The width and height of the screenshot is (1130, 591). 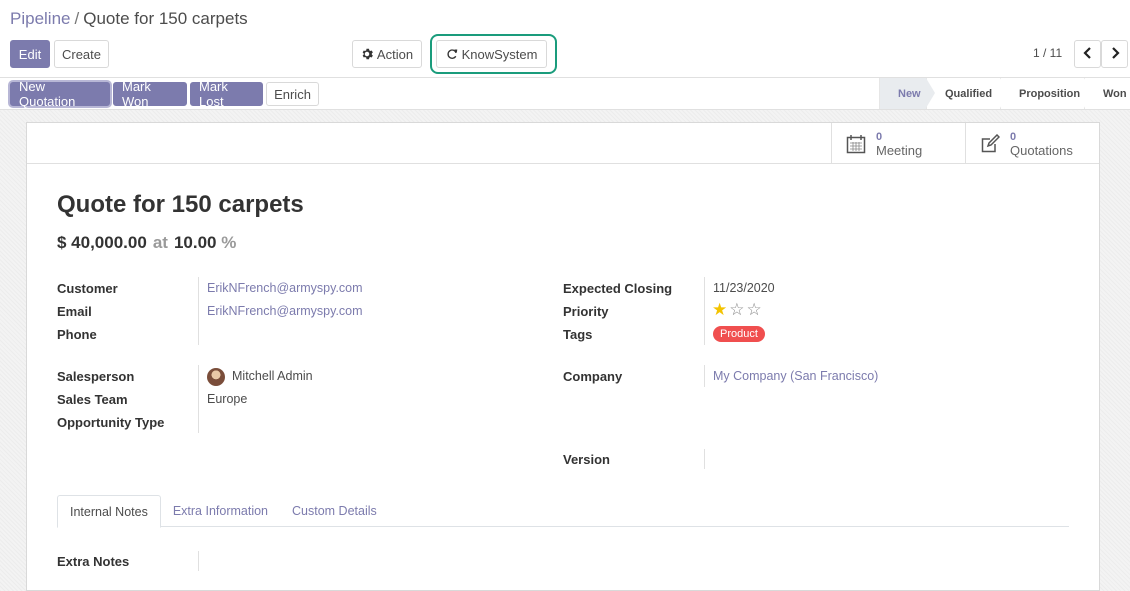 What do you see at coordinates (1041, 150) in the screenshot?
I see `quotations-label: Quotations` at bounding box center [1041, 150].